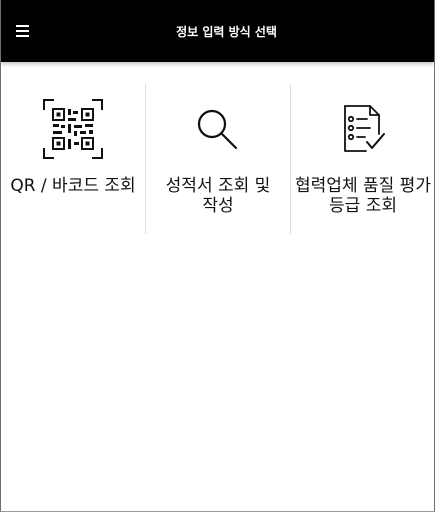  What do you see at coordinates (218, 129) in the screenshot?
I see `search-icon` at bounding box center [218, 129].